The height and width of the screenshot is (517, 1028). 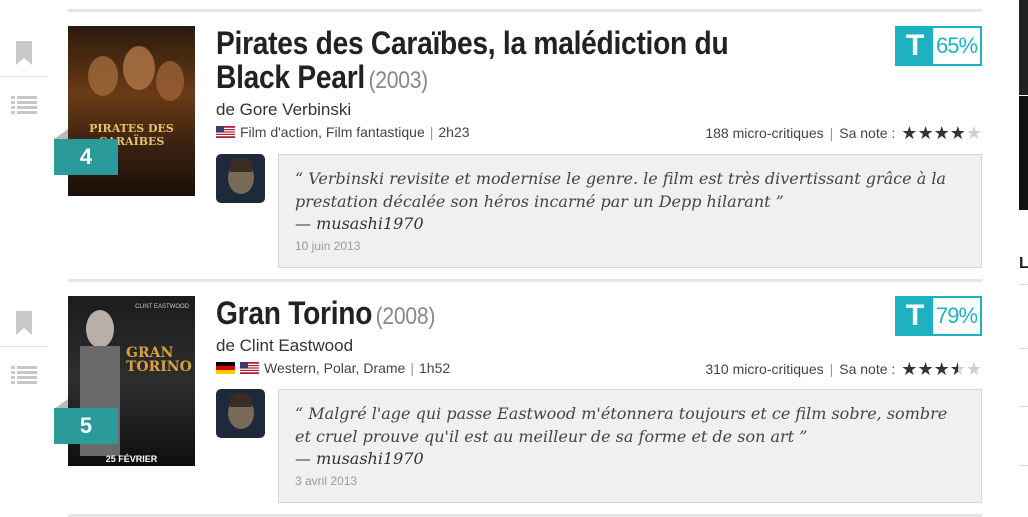 I want to click on right-panel-letter: L, so click(x=1023, y=263).